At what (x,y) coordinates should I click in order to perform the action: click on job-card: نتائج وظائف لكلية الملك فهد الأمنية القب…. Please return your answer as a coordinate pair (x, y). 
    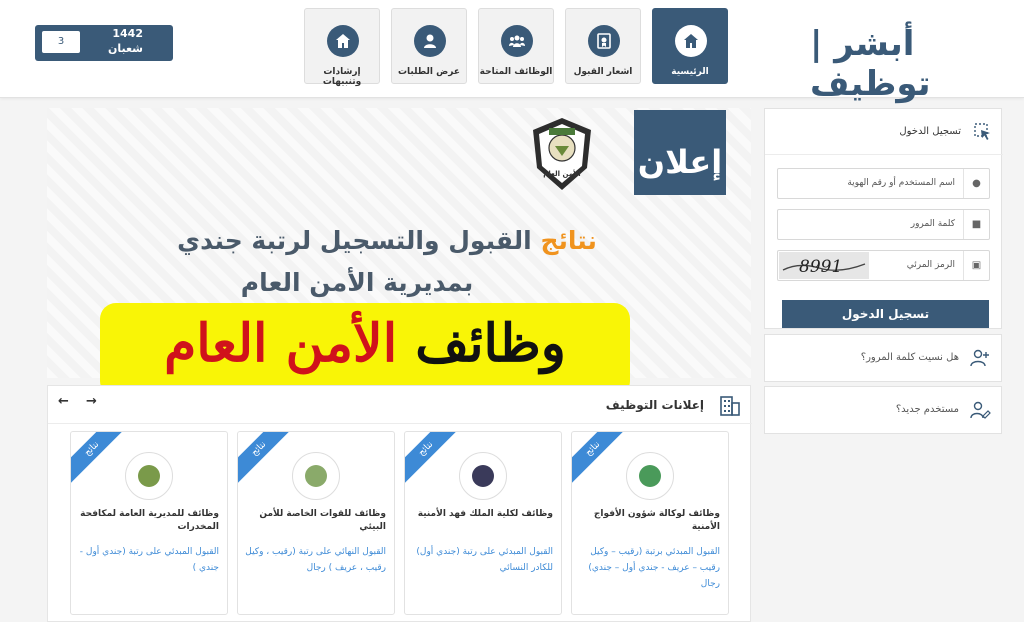
    Looking at the image, I should click on (483, 523).